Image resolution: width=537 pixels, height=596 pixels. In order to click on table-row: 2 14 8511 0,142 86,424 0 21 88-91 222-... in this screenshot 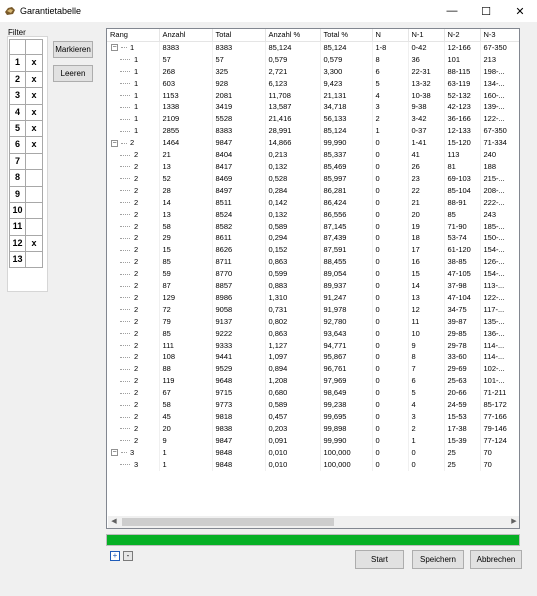, I will do `click(313, 202)`.